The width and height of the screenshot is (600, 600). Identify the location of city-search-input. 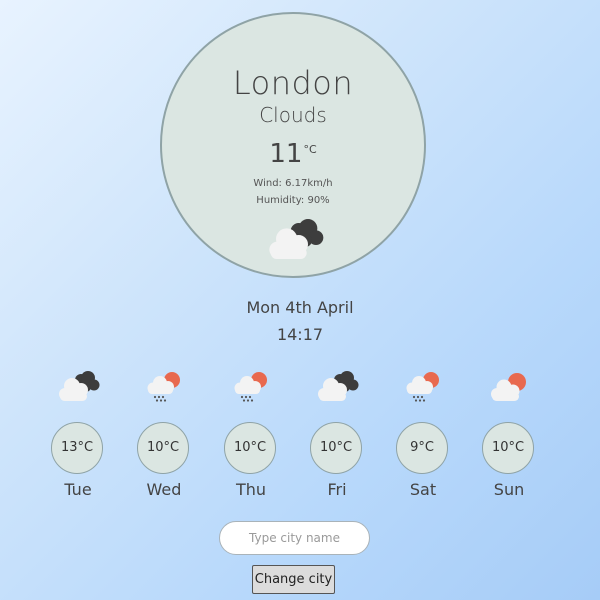
(294, 538).